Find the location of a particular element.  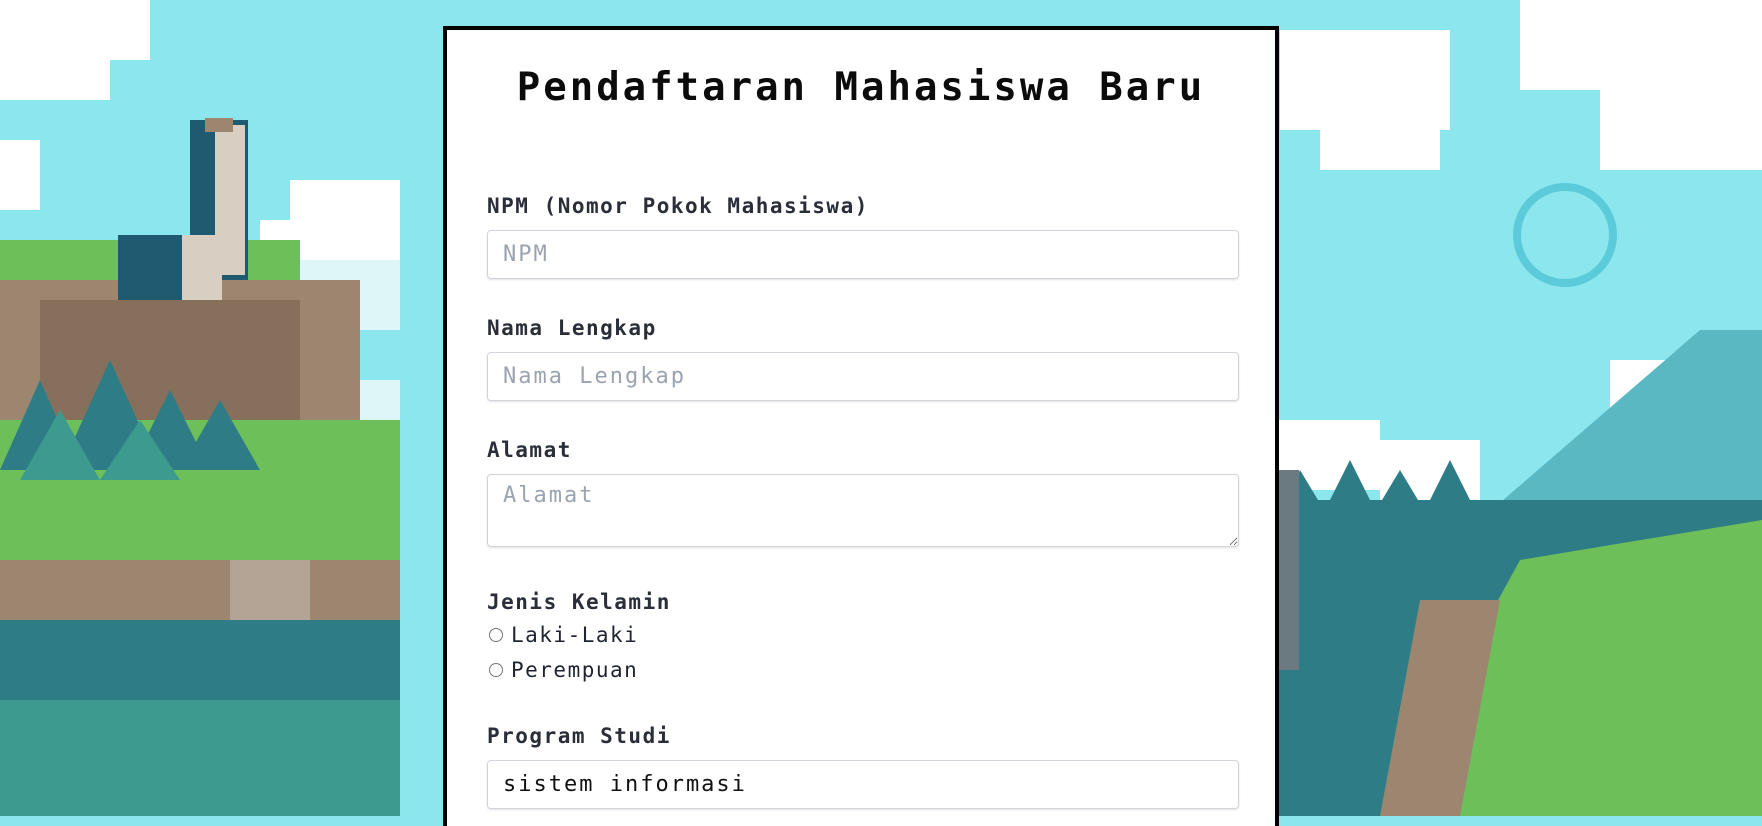

gender-field-group: Jenis Kelamin Laki-Laki Perempuan is located at coordinates (863, 637).